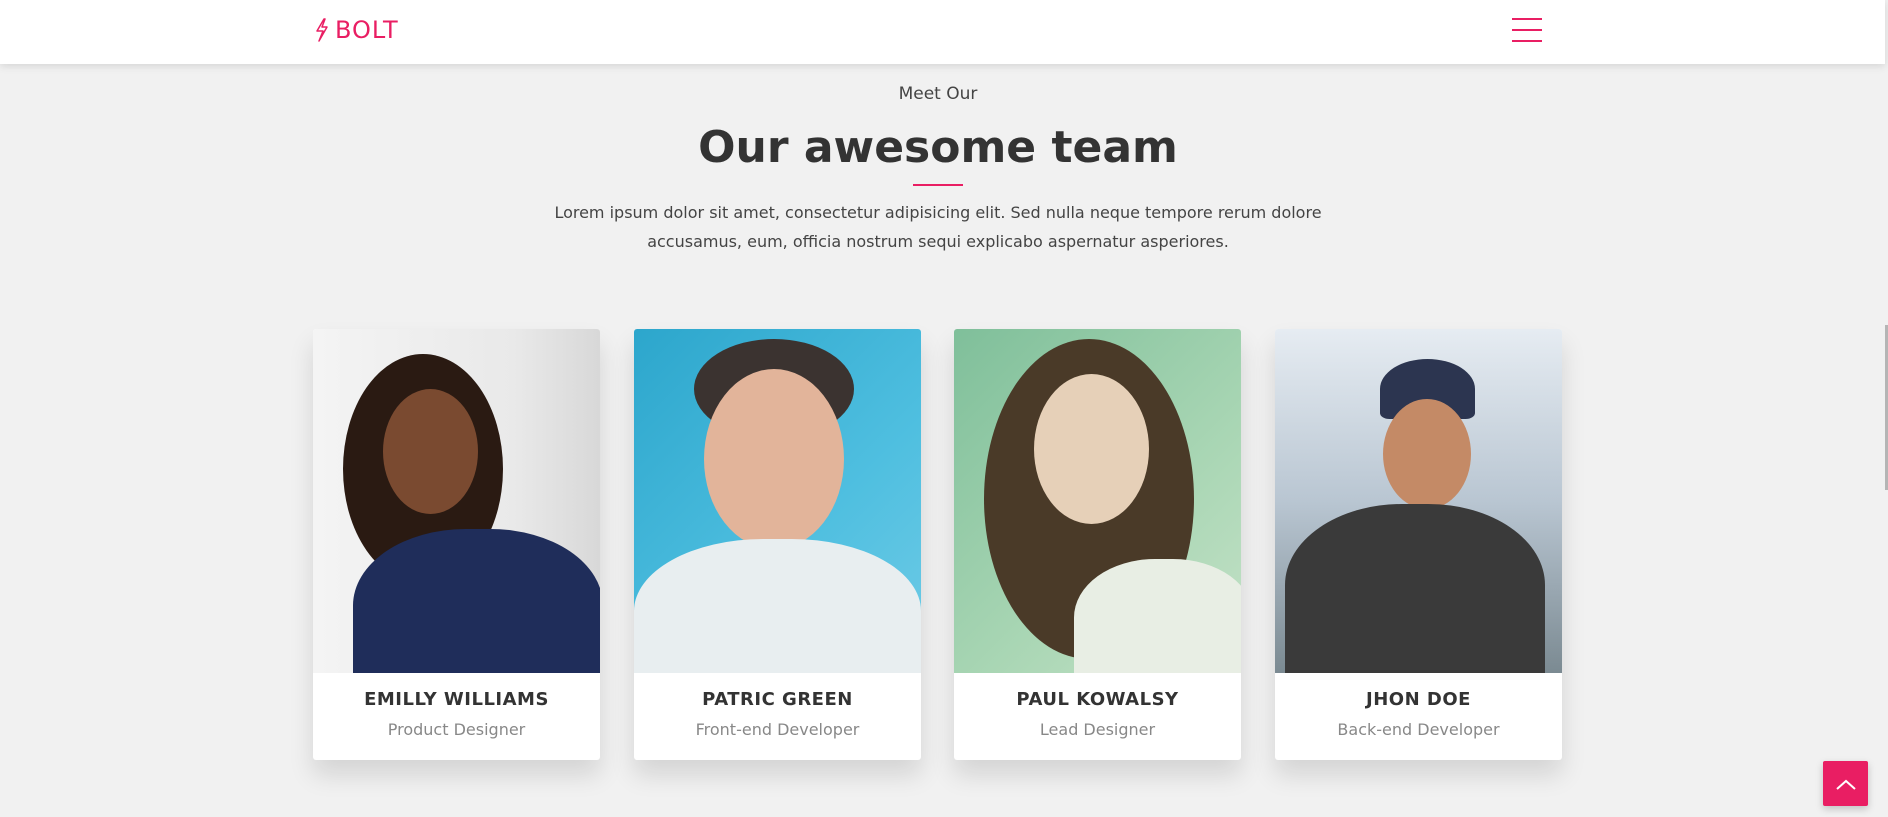 This screenshot has height=817, width=1888. Describe the element at coordinates (777, 729) in the screenshot. I see `member-role: Front-end Developer` at that location.